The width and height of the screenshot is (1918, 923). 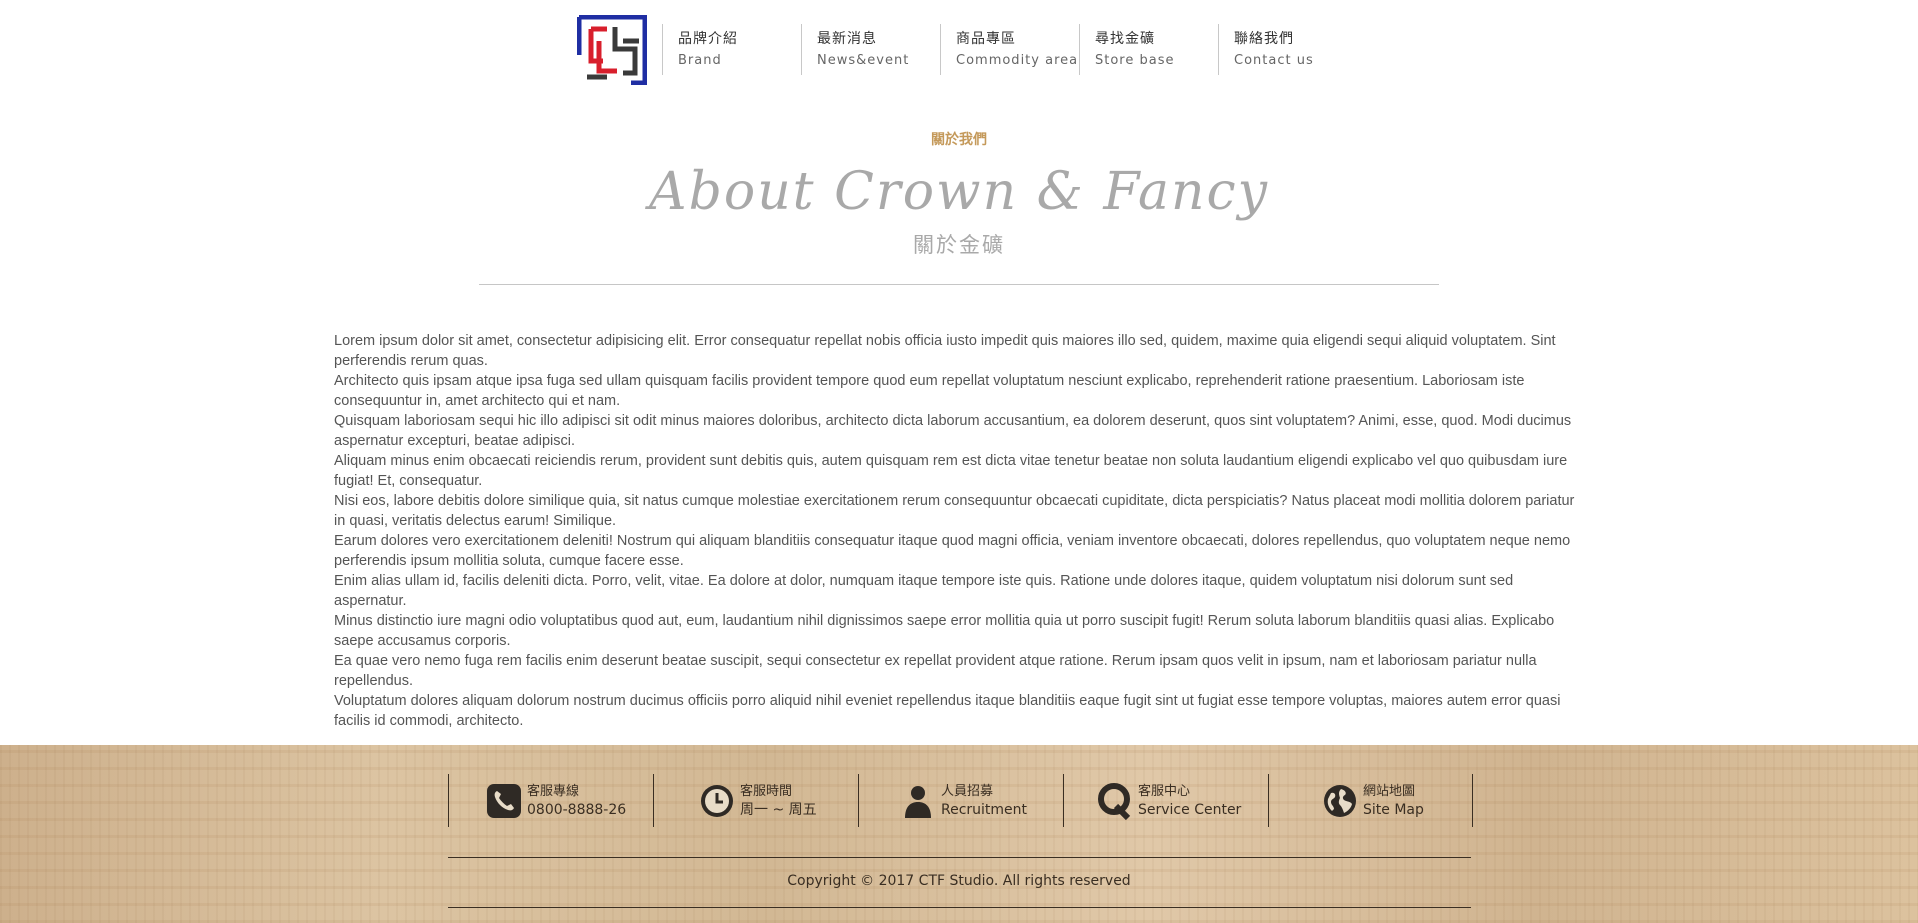 What do you see at coordinates (504, 801) in the screenshot?
I see `phone-icon` at bounding box center [504, 801].